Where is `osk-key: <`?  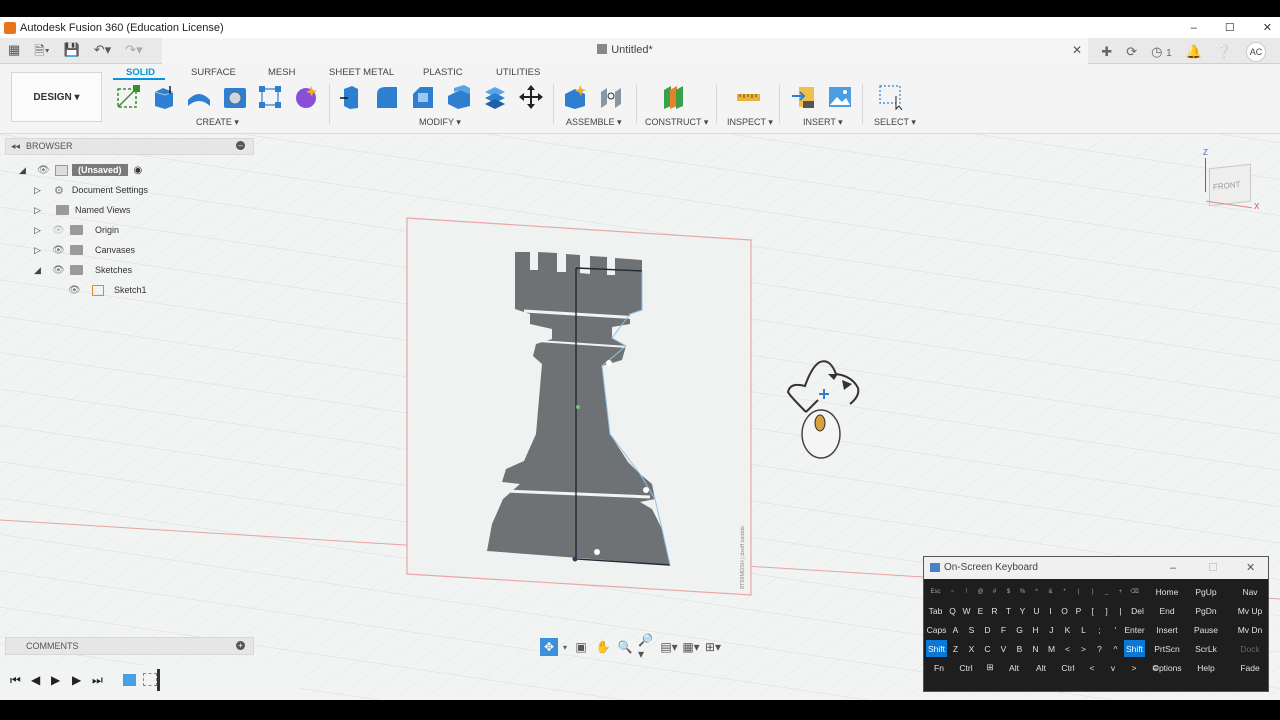 osk-key: < is located at coordinates (1092, 667).